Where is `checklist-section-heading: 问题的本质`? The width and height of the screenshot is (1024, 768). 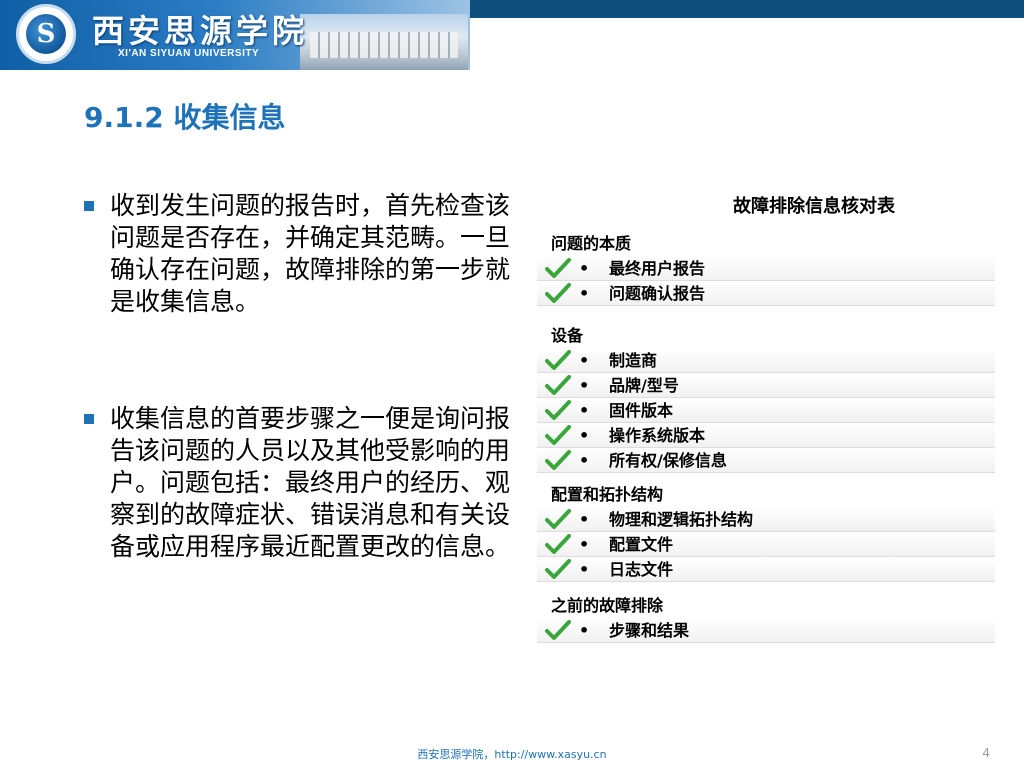 checklist-section-heading: 问题的本质 is located at coordinates (591, 243).